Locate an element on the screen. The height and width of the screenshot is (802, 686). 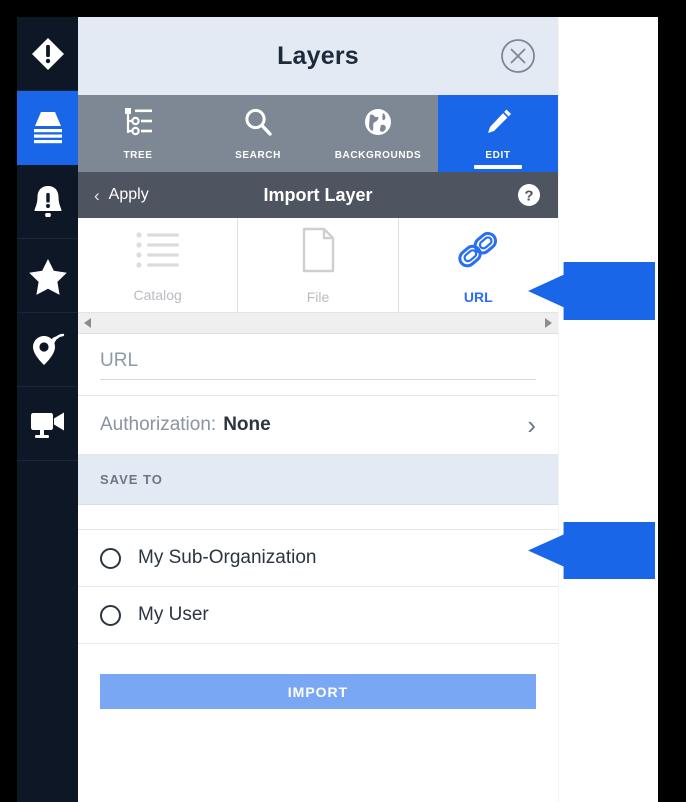
rail-item-favorites is located at coordinates (47, 276).